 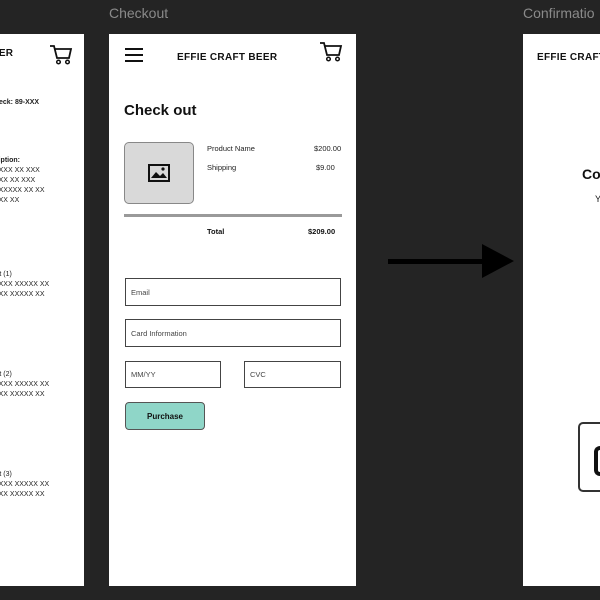 I want to click on confirmation-title: Co, so click(x=591, y=174).